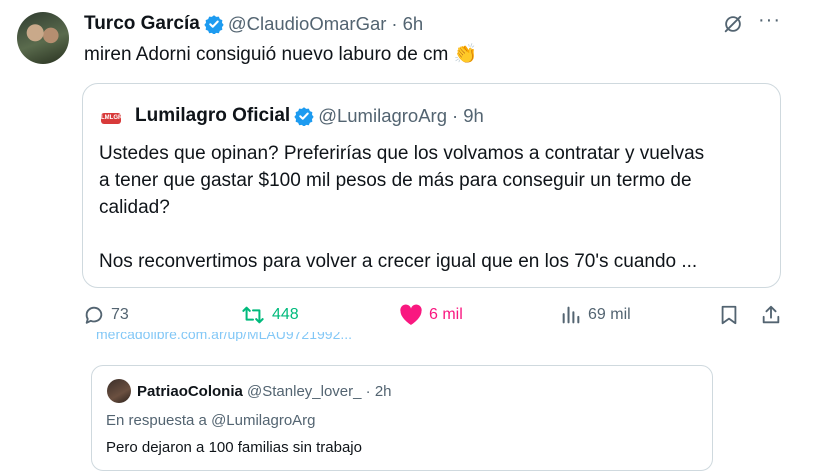 The image size is (816, 472). What do you see at coordinates (269, 315) in the screenshot?
I see `repost-button: 448` at bounding box center [269, 315].